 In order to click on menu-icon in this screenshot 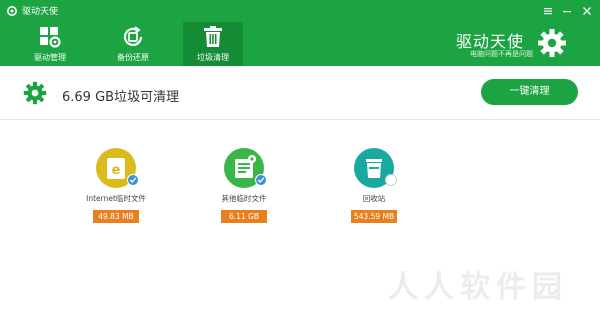, I will do `click(548, 11)`.